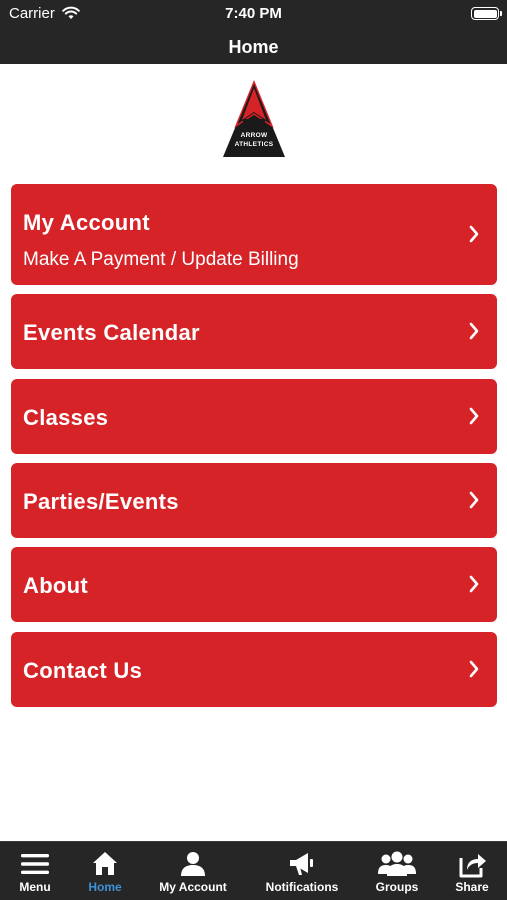  I want to click on tab-groups: Groups, so click(397, 871).